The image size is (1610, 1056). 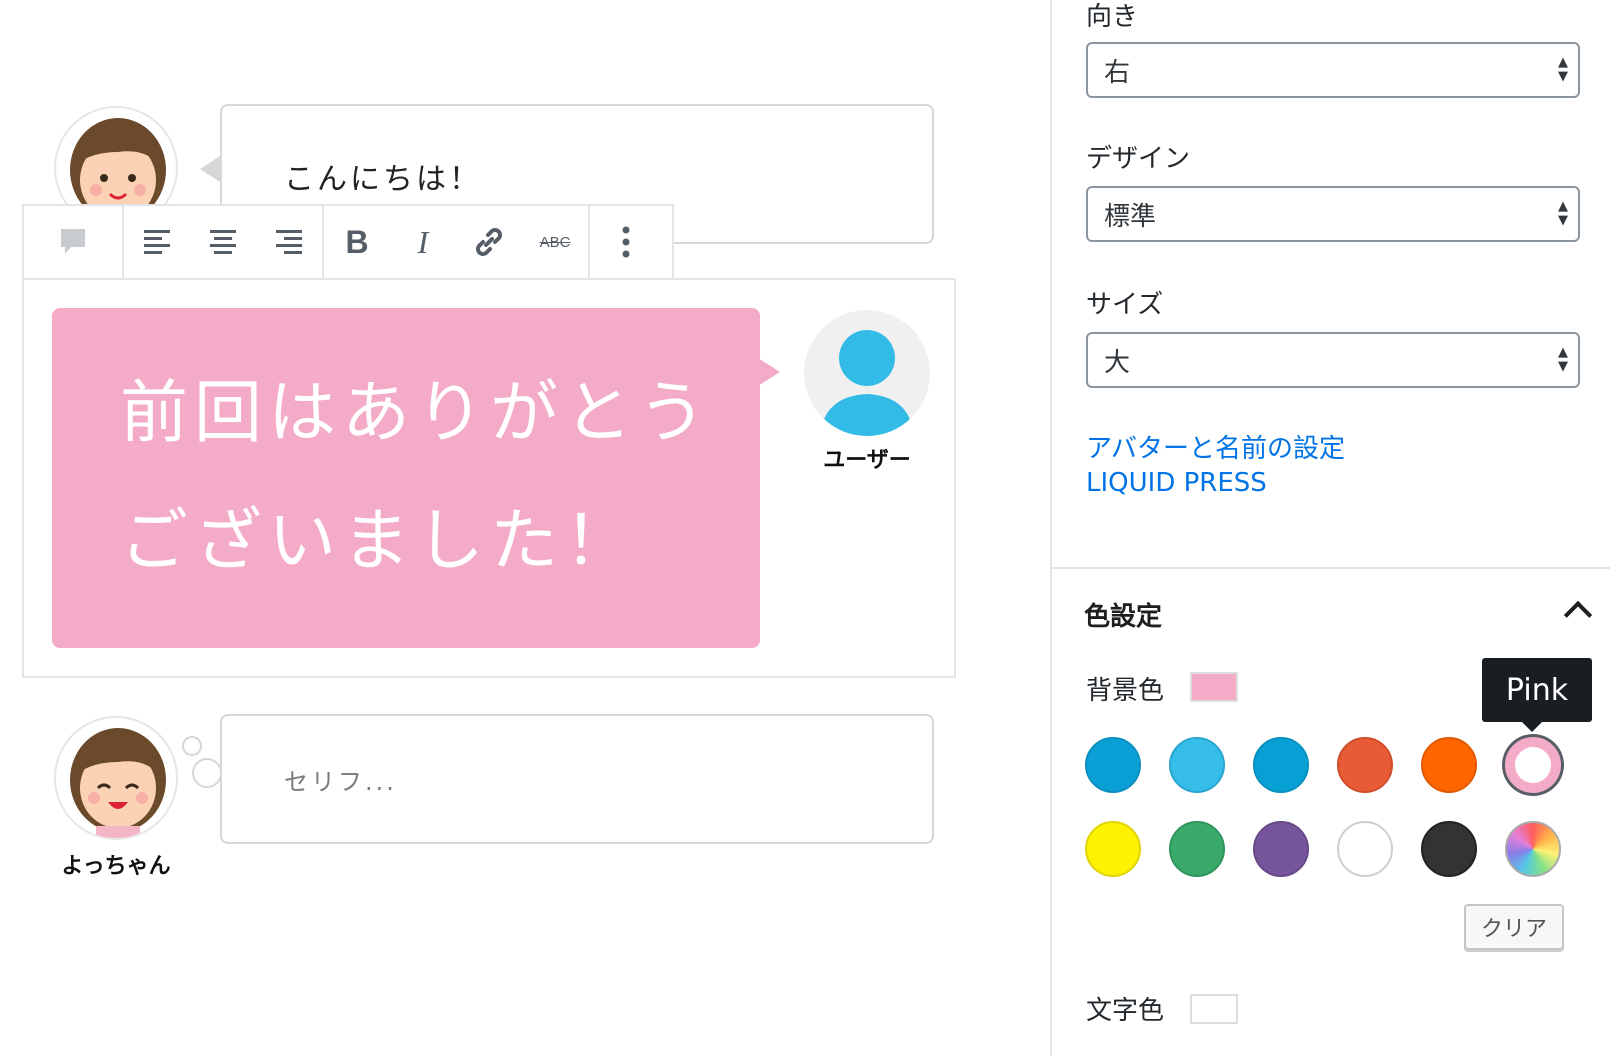 What do you see at coordinates (1130, 217) in the screenshot?
I see `design-value: 標準` at bounding box center [1130, 217].